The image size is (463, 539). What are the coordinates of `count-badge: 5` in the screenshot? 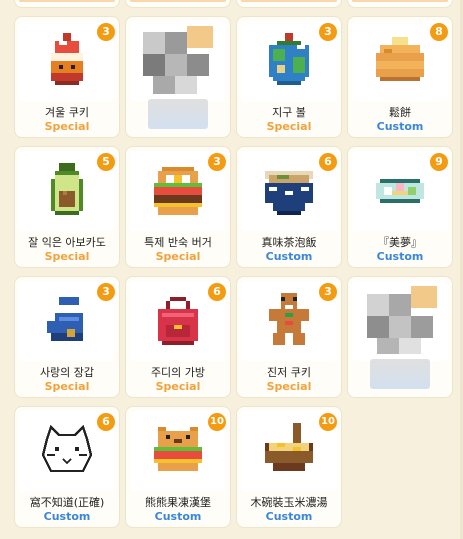 It's located at (106, 162).